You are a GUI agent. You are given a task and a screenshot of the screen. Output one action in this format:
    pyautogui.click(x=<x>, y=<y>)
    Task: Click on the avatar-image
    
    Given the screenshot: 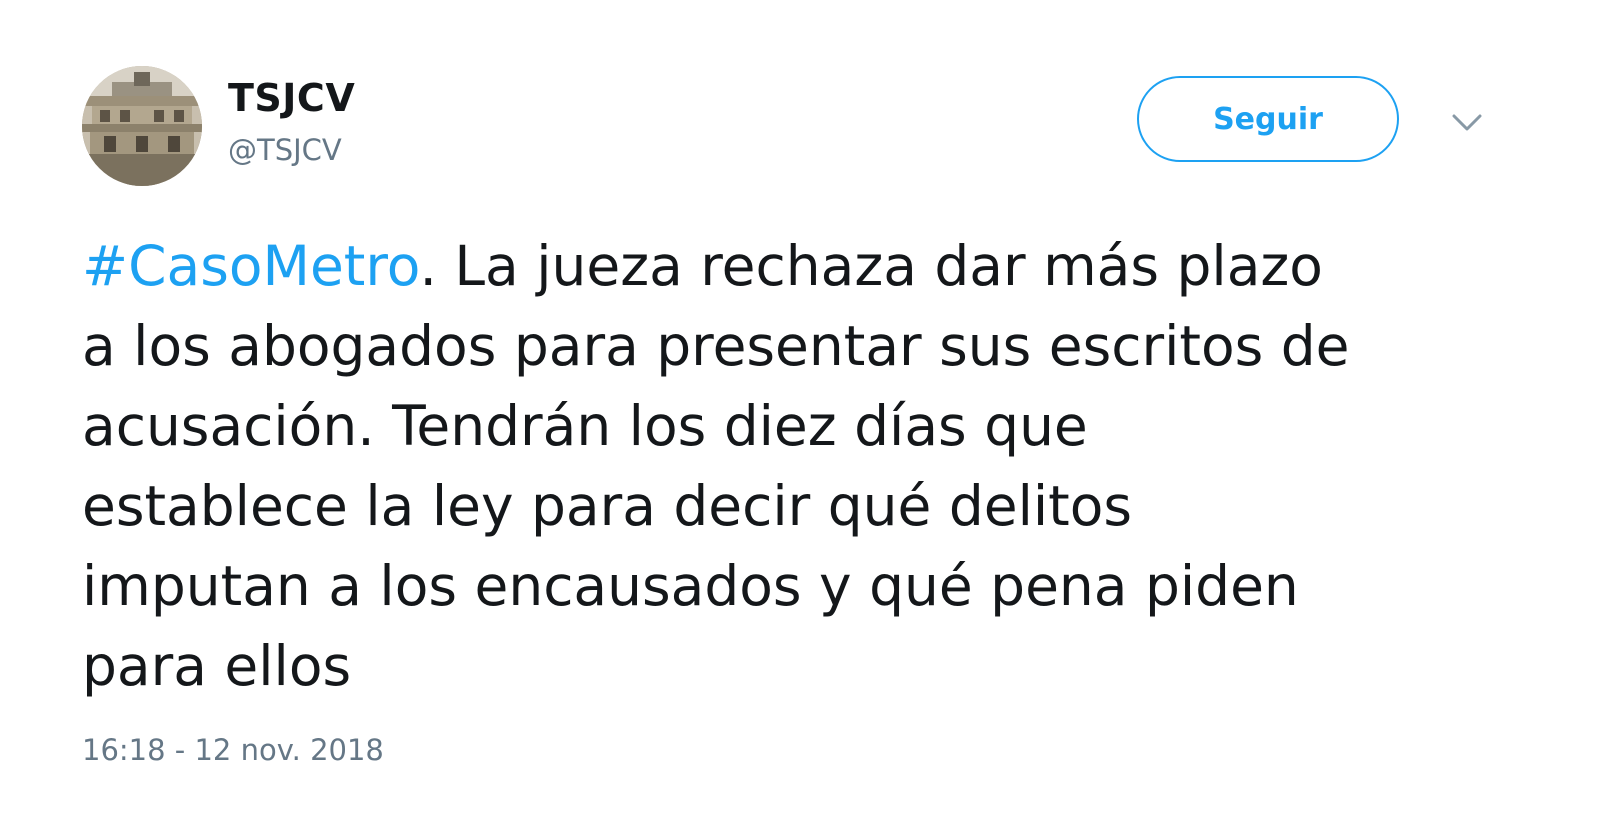 What is the action you would take?
    pyautogui.click(x=142, y=126)
    